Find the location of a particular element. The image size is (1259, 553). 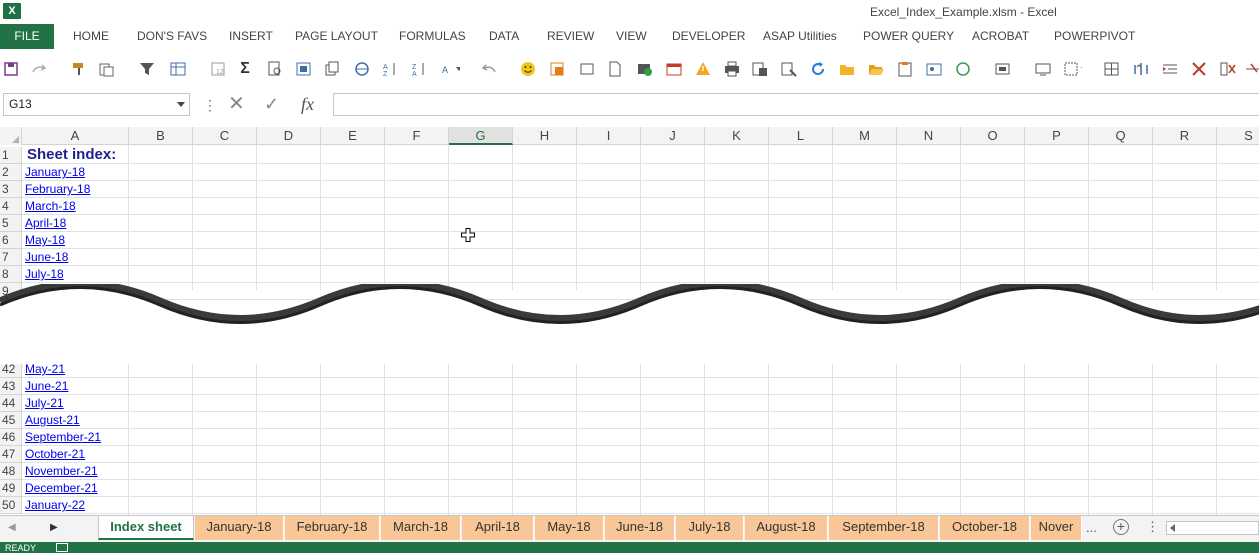

redo-icon is located at coordinates (39, 69).